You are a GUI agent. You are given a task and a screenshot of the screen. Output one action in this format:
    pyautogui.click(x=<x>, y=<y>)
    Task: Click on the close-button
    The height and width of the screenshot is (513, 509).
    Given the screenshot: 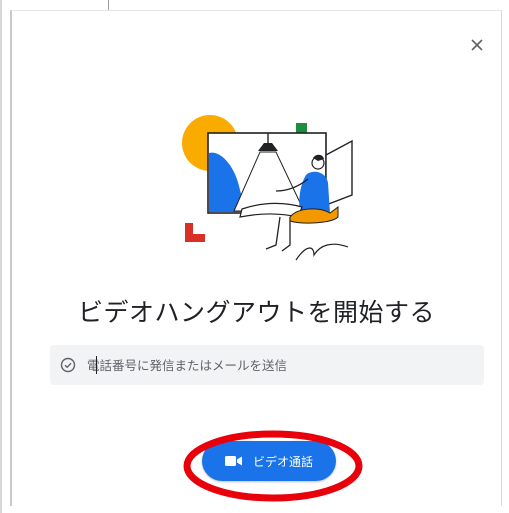 What is the action you would take?
    pyautogui.click(x=477, y=45)
    